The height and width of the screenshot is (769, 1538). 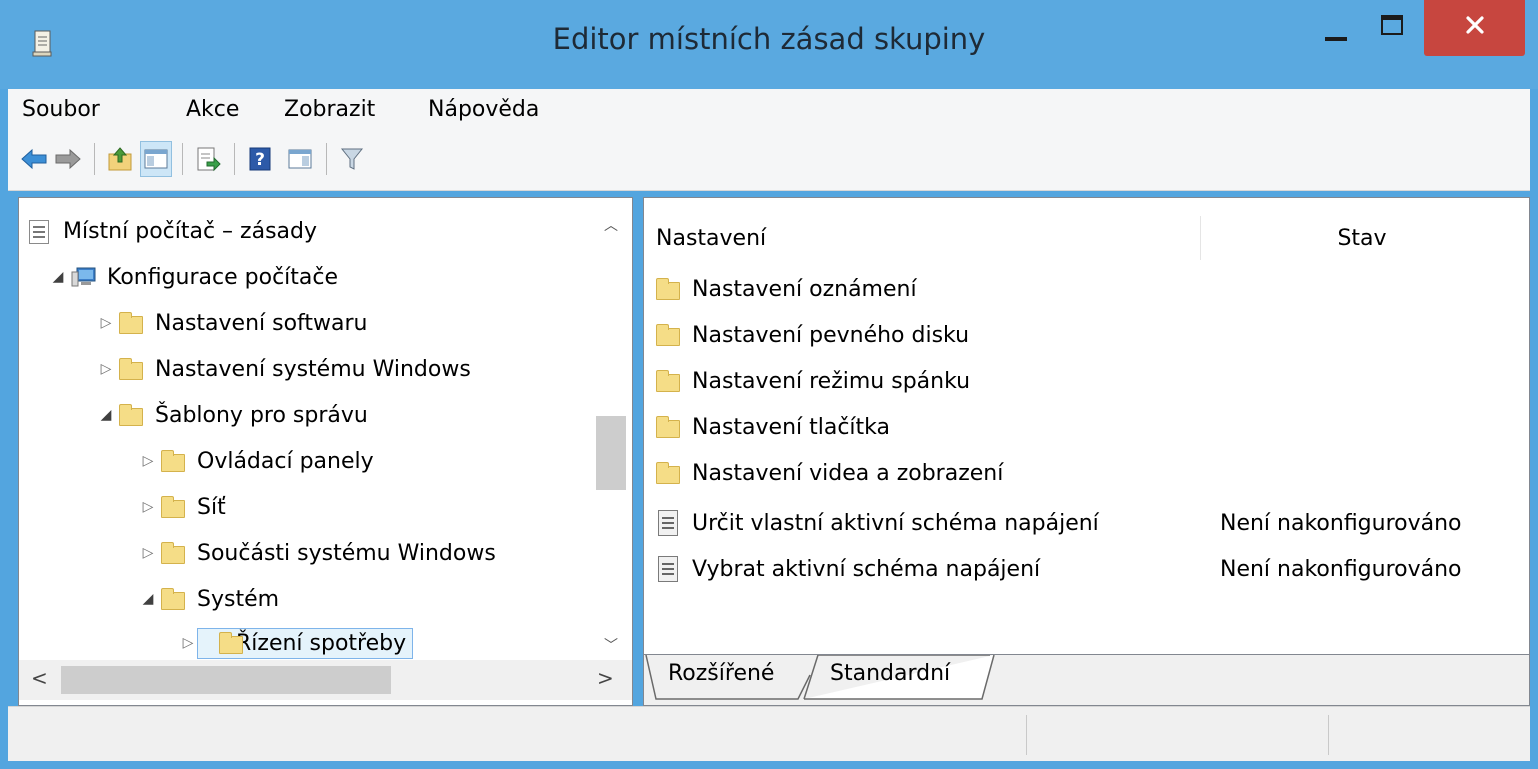 What do you see at coordinates (928, 238) in the screenshot?
I see `column-header-setting: Nastavení` at bounding box center [928, 238].